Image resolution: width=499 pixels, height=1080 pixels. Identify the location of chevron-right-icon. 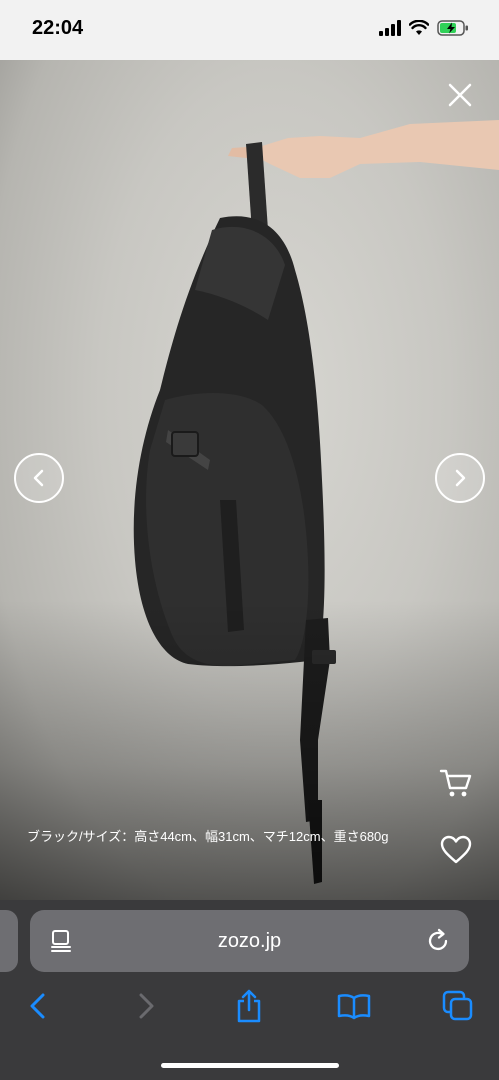
(460, 478).